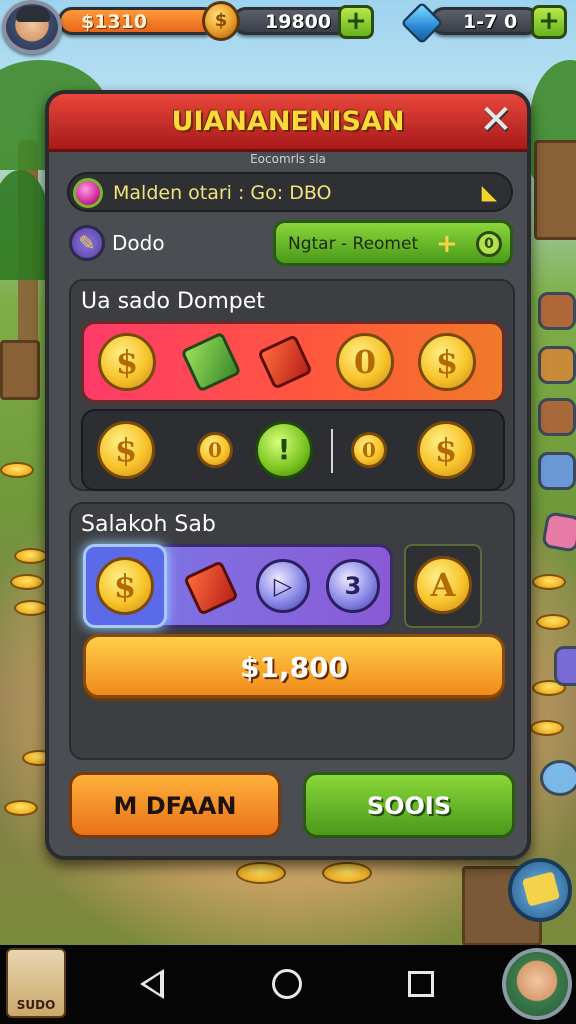 The image size is (576, 1024). What do you see at coordinates (555, 190) in the screenshot?
I see `hut` at bounding box center [555, 190].